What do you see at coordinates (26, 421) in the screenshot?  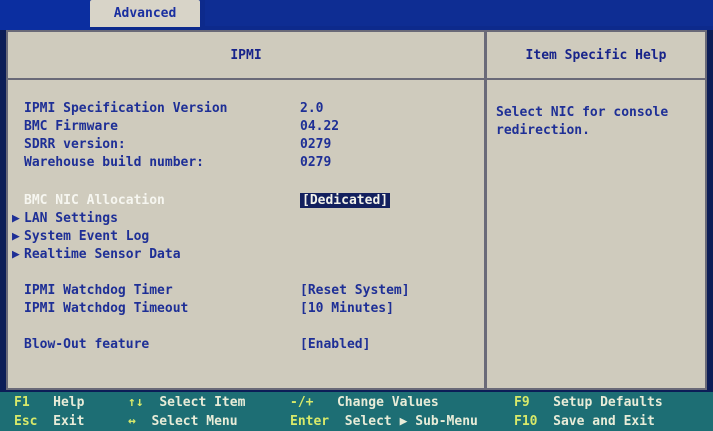 I see `key-label: Esc` at bounding box center [26, 421].